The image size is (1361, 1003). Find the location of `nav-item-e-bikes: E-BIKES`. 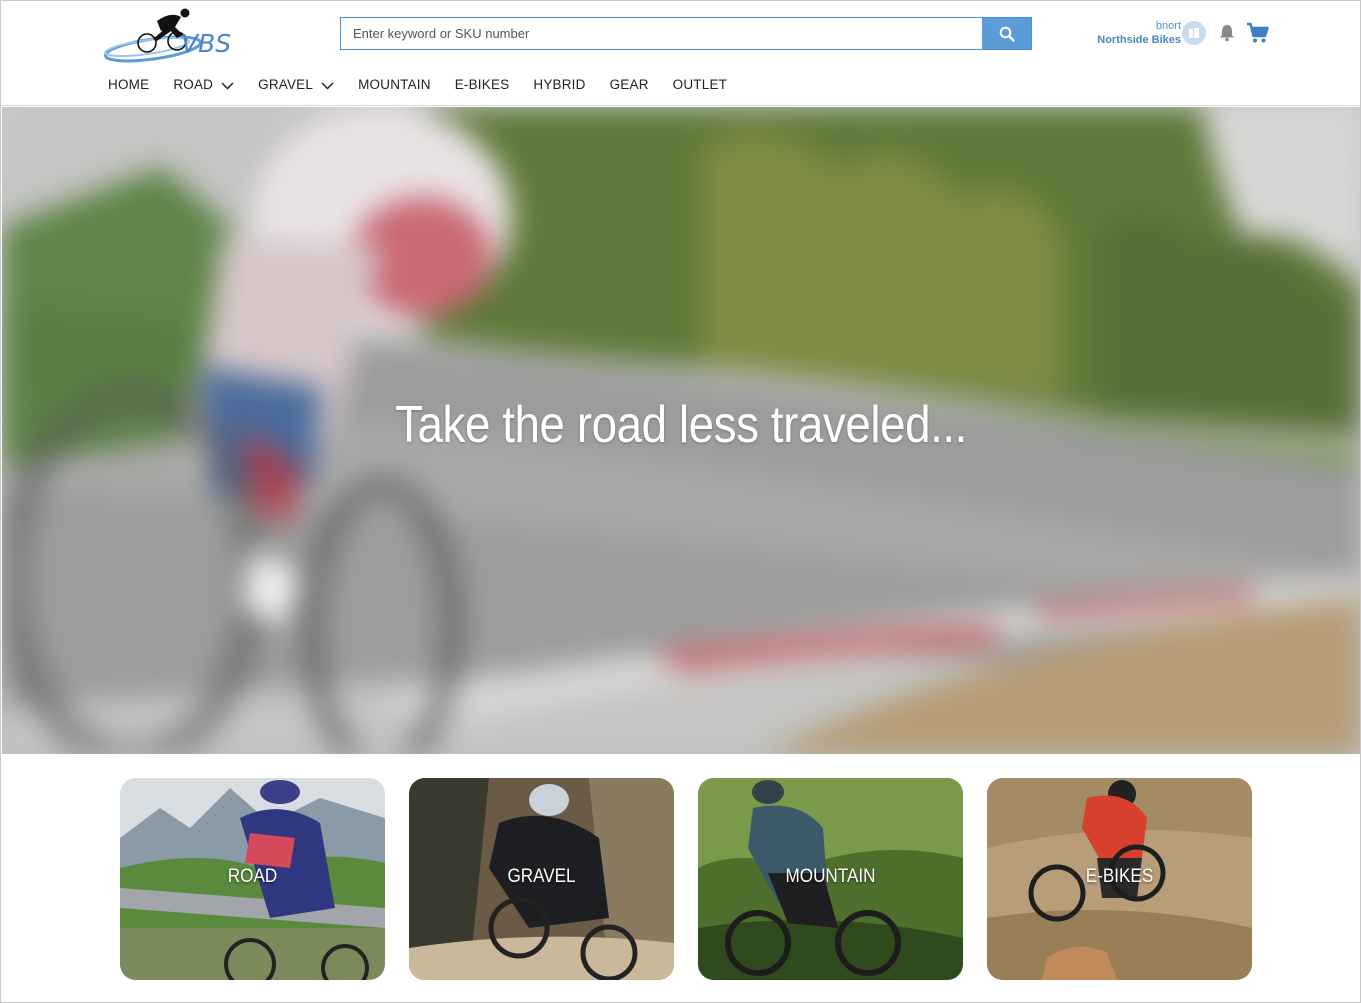

nav-item-e-bikes: E-BIKES is located at coordinates (482, 84).